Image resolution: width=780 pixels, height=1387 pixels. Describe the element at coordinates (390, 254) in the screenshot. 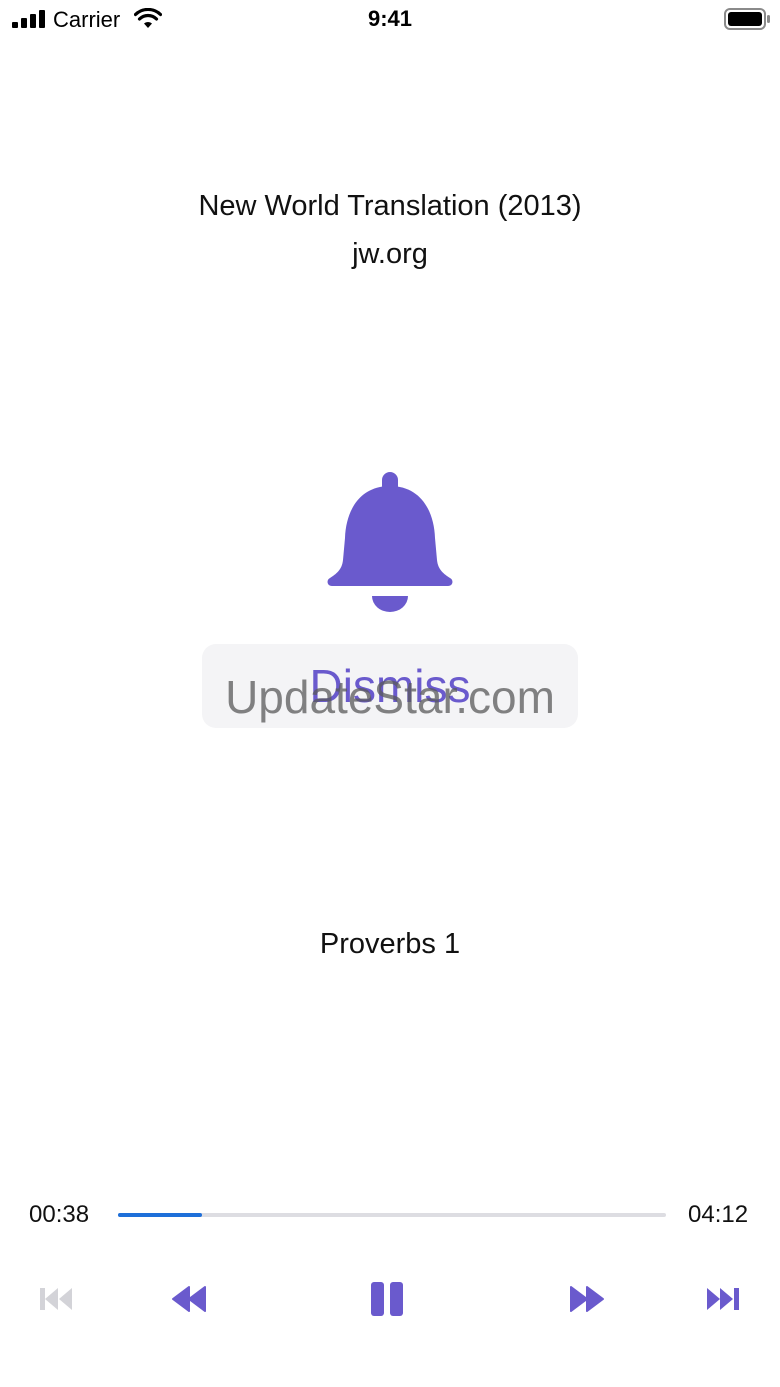

I see `publication-source: jw.org` at that location.